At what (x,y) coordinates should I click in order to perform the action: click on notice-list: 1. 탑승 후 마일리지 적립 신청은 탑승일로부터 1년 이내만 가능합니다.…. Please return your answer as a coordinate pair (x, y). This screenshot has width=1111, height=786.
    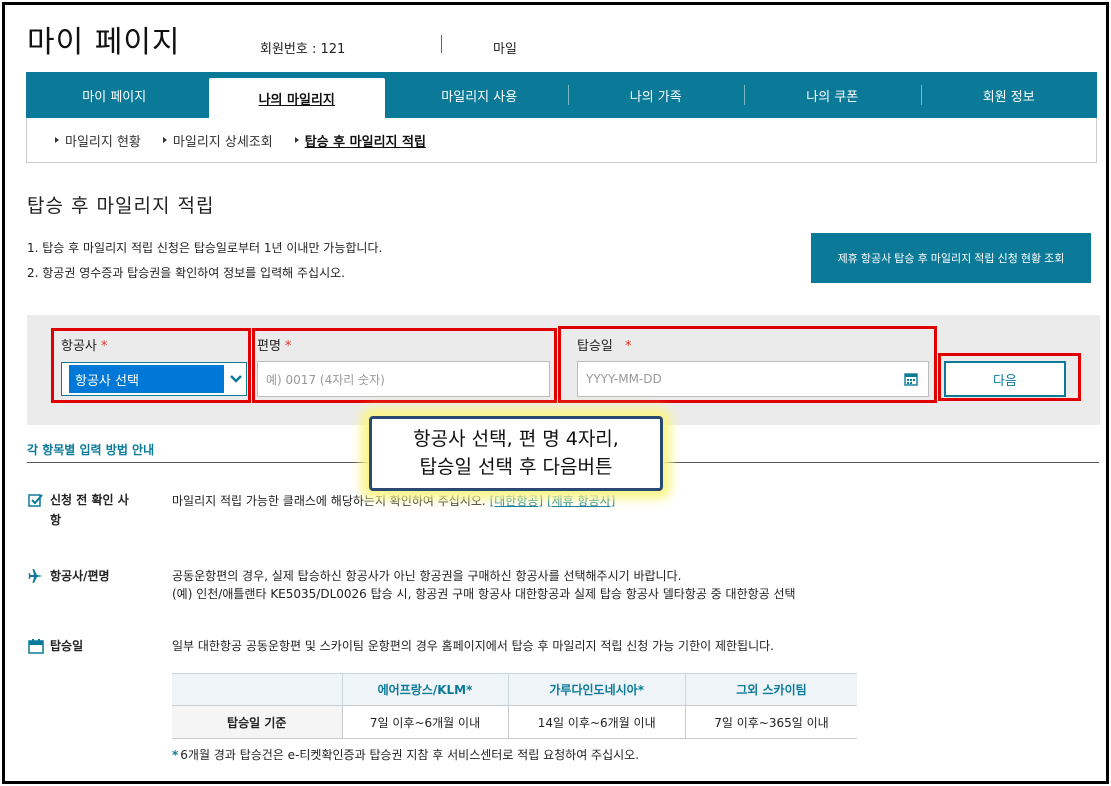
    Looking at the image, I should click on (204, 261).